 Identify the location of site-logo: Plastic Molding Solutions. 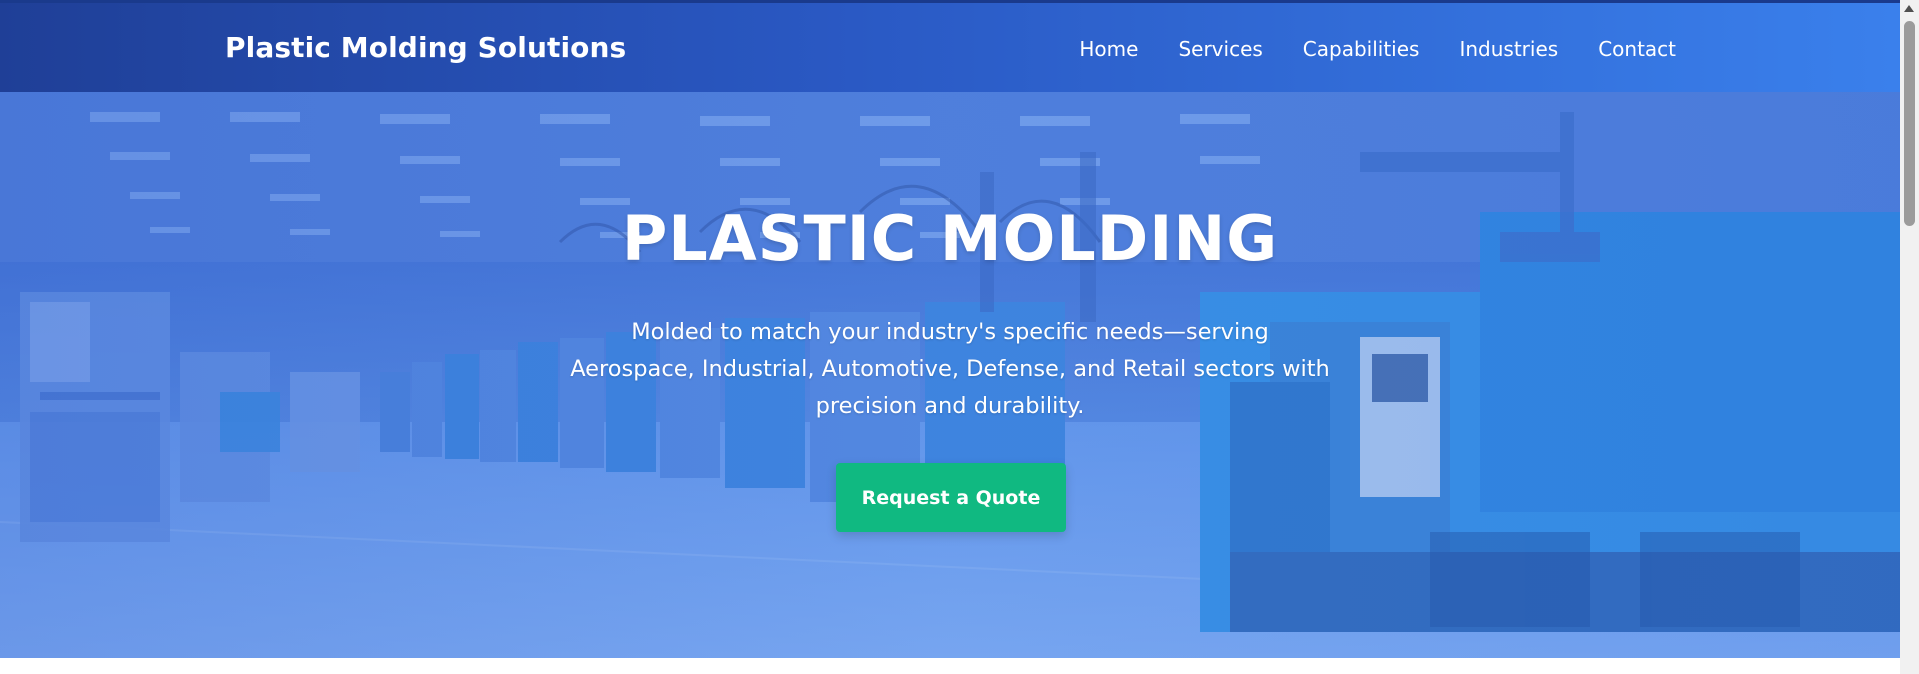
(425, 47).